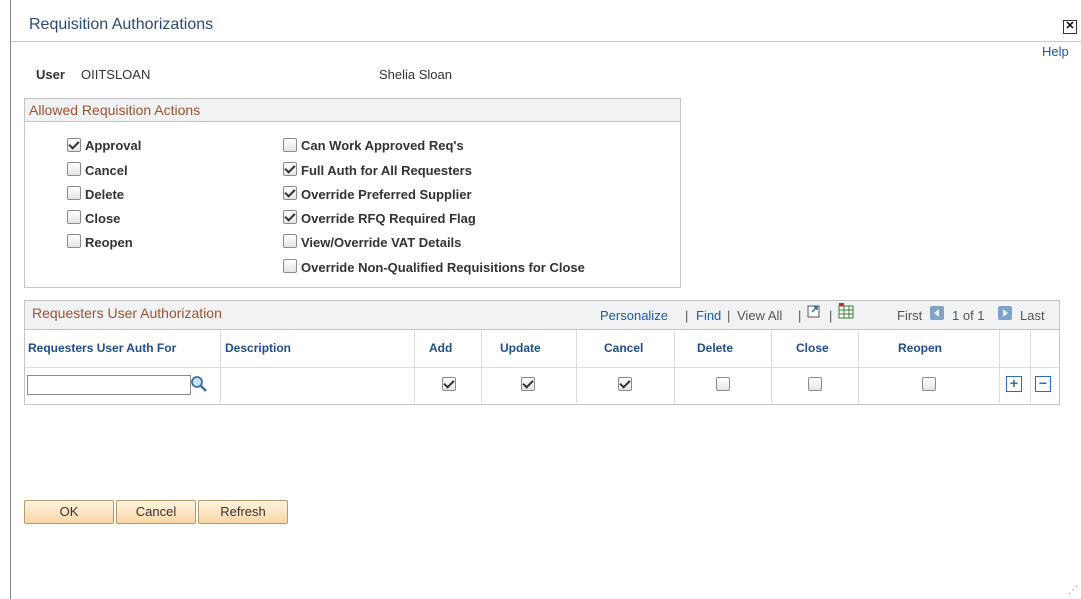 The width and height of the screenshot is (1081, 599). I want to click on allowed-actions-title: Allowed Requisition Actions, so click(352, 110).